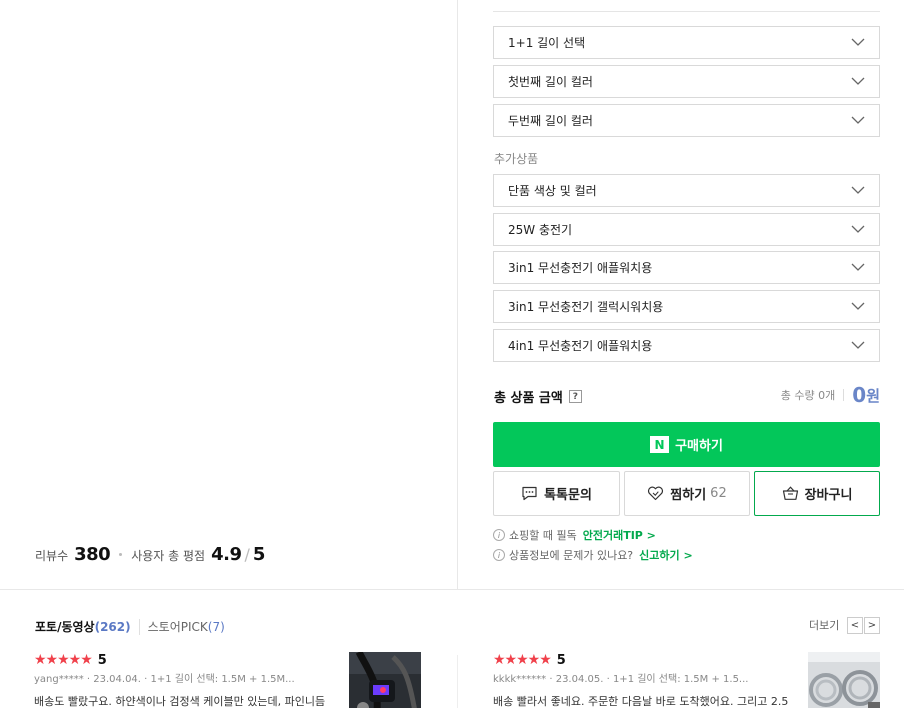 This screenshot has height=708, width=904. What do you see at coordinates (686, 190) in the screenshot?
I see `addon-select-single-color: 단품 색상 및 컬러` at bounding box center [686, 190].